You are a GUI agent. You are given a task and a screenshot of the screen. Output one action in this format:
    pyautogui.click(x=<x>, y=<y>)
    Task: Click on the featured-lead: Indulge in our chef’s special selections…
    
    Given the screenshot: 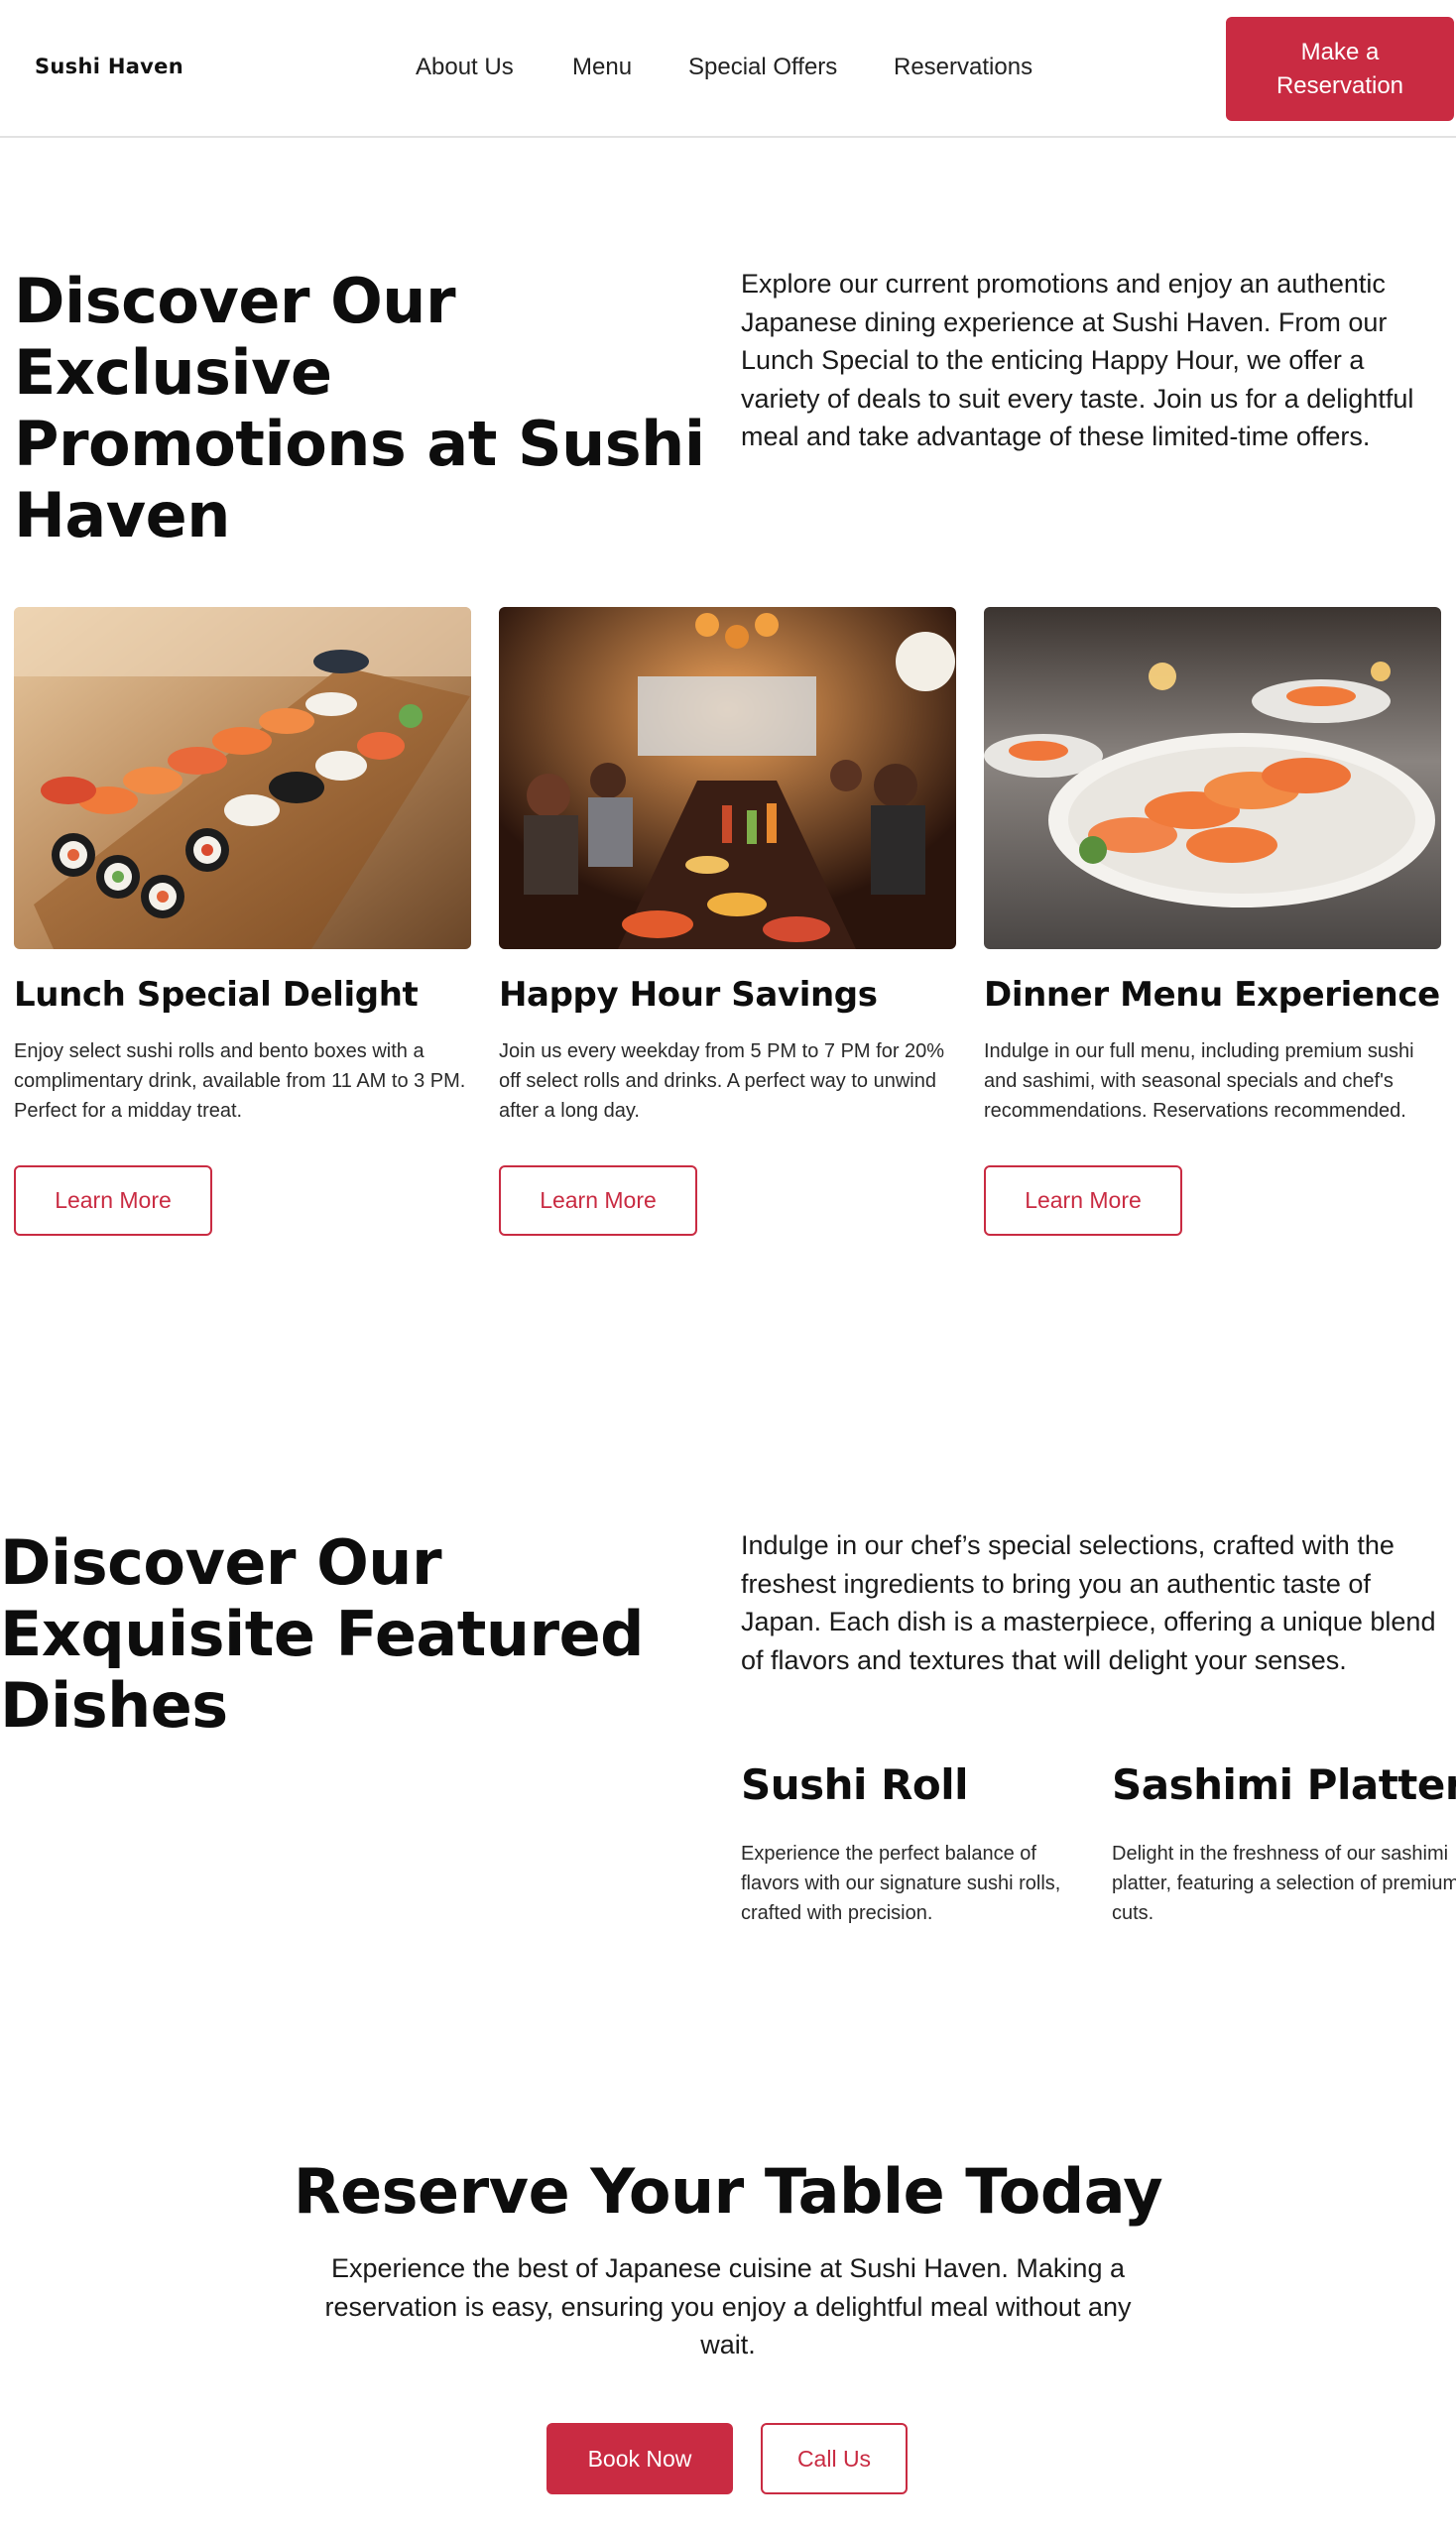 What is the action you would take?
    pyautogui.click(x=1088, y=1603)
    